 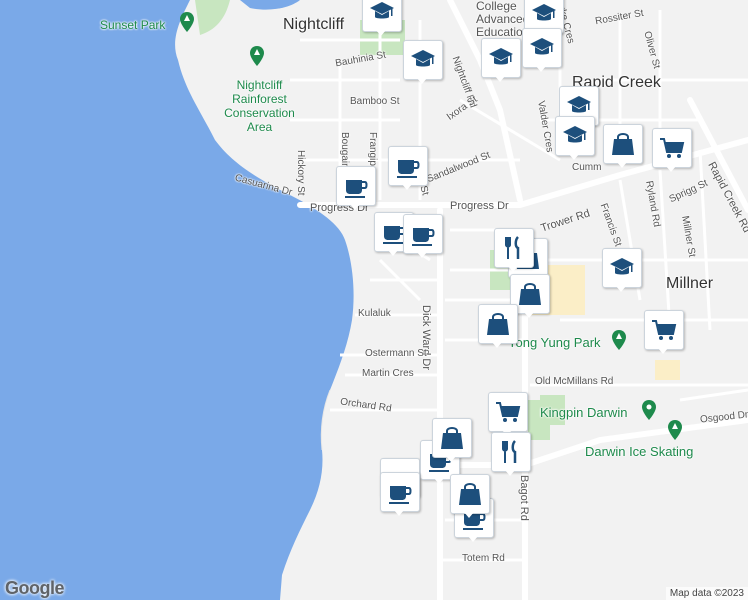 What do you see at coordinates (300, 173) in the screenshot?
I see `street-label-hickory-st: Hickory St` at bounding box center [300, 173].